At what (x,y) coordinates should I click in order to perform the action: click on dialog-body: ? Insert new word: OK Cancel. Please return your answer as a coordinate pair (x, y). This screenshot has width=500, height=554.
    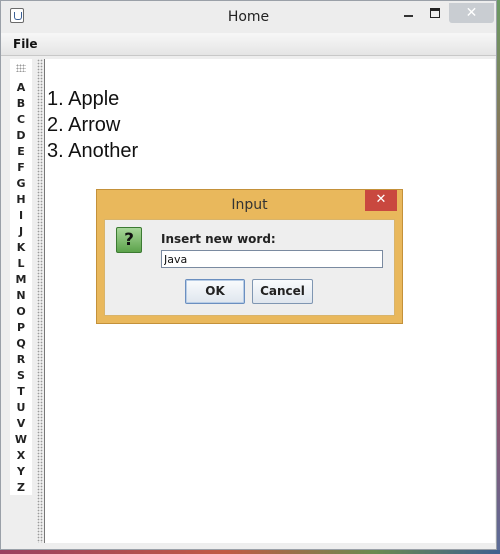
    Looking at the image, I should click on (249, 267).